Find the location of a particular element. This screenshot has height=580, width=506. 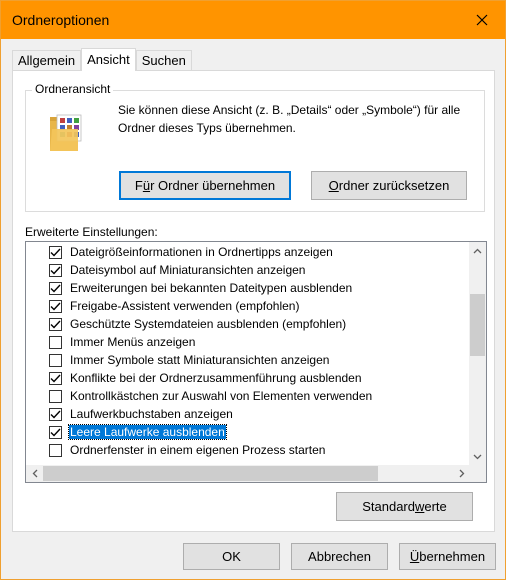

cancel-button: Abbrechen is located at coordinates (339, 556).